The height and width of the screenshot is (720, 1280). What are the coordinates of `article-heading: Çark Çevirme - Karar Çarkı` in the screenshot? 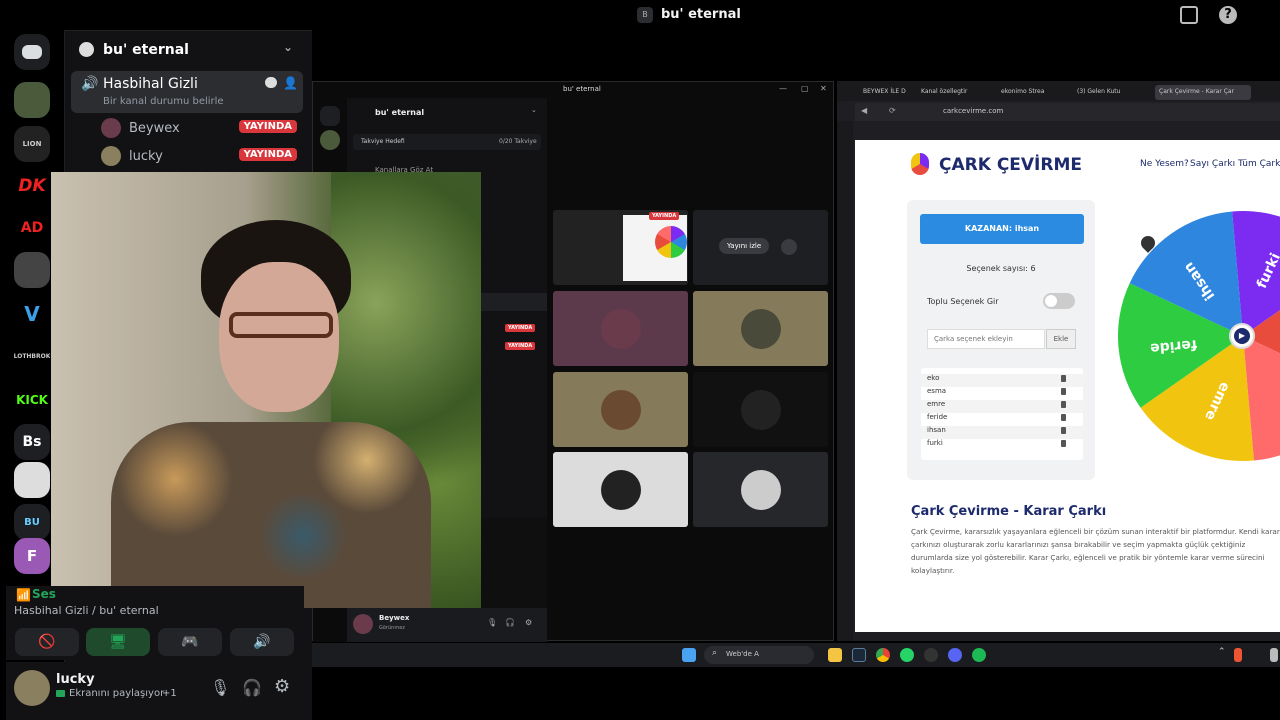 It's located at (1009, 511).